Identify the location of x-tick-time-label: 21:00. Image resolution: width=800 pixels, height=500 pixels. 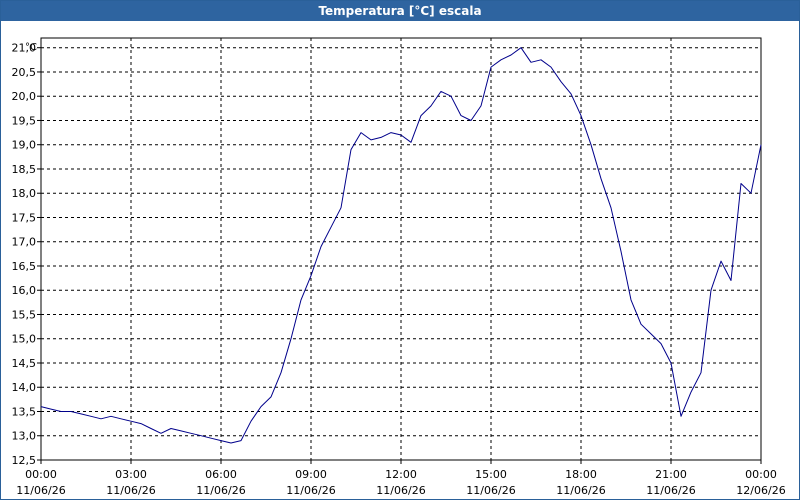
(671, 474).